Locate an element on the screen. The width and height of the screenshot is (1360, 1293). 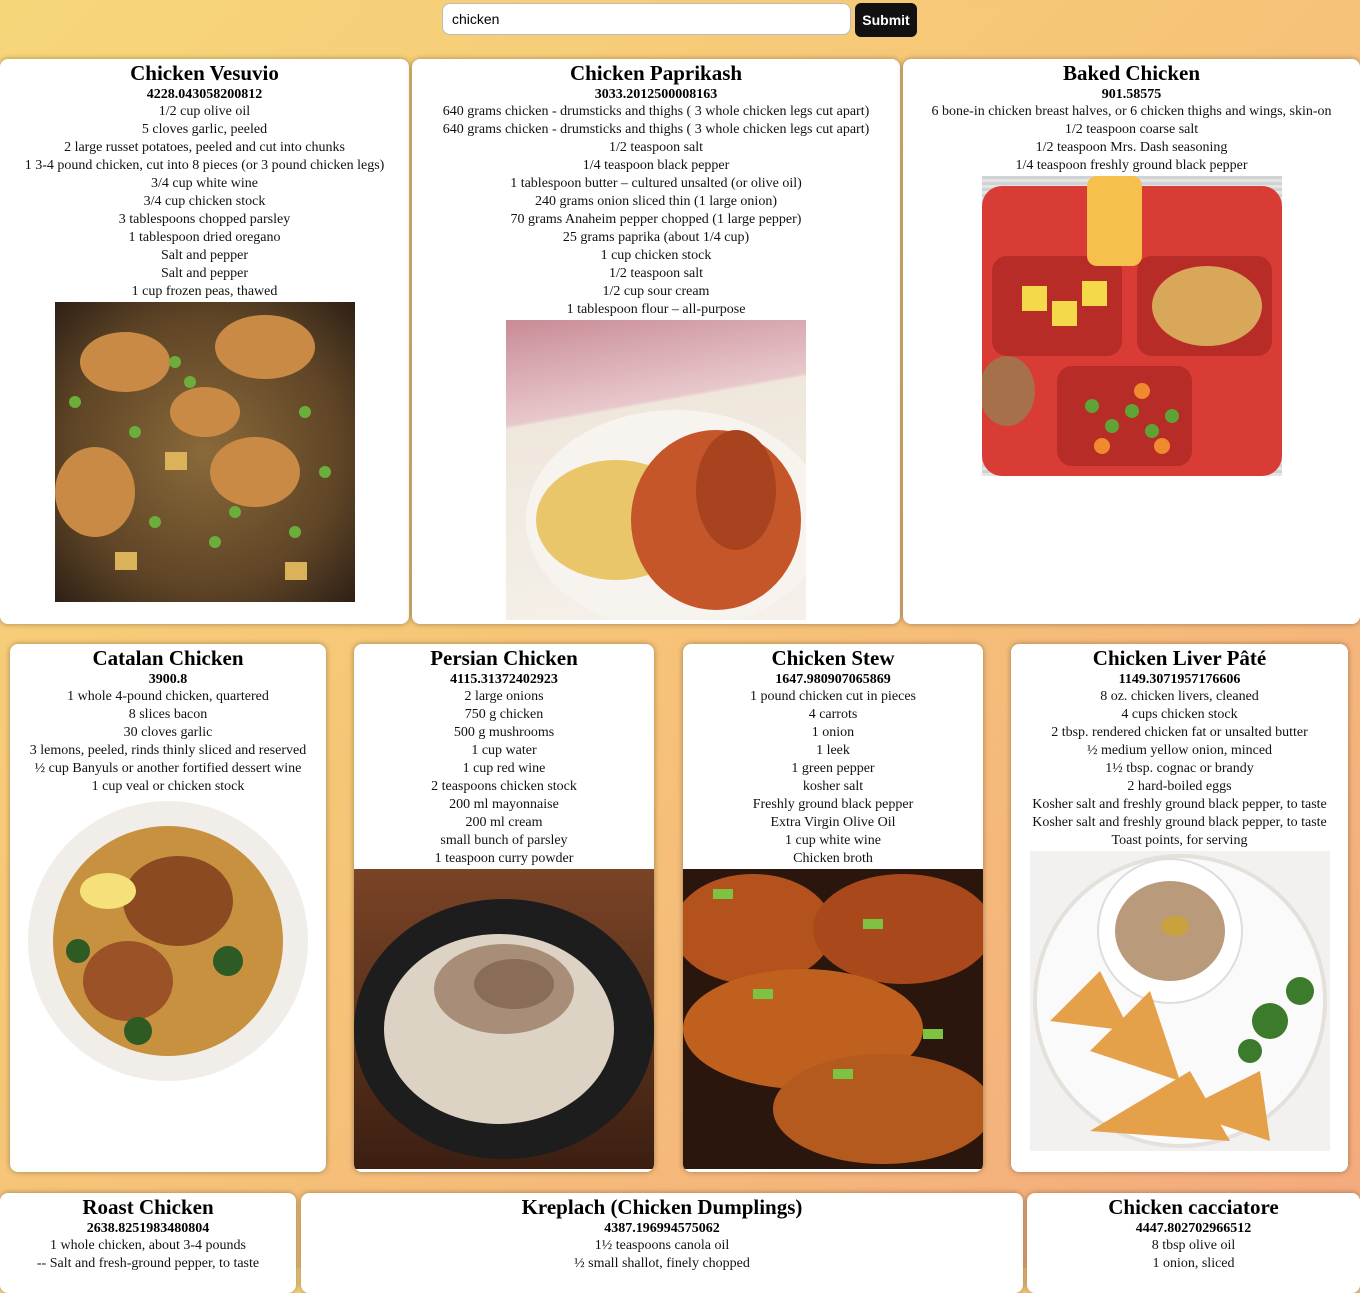
ingredient-item: 1½ tbsp. cognac or brandy is located at coordinates (1179, 768).